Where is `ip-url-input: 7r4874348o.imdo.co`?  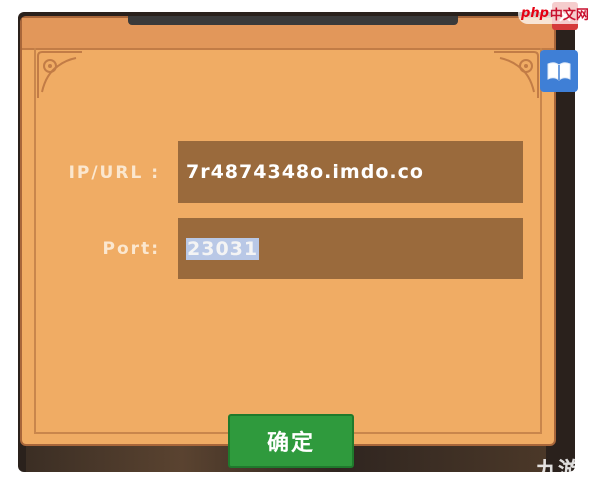 ip-url-input: 7r4874348o.imdo.co is located at coordinates (350, 172).